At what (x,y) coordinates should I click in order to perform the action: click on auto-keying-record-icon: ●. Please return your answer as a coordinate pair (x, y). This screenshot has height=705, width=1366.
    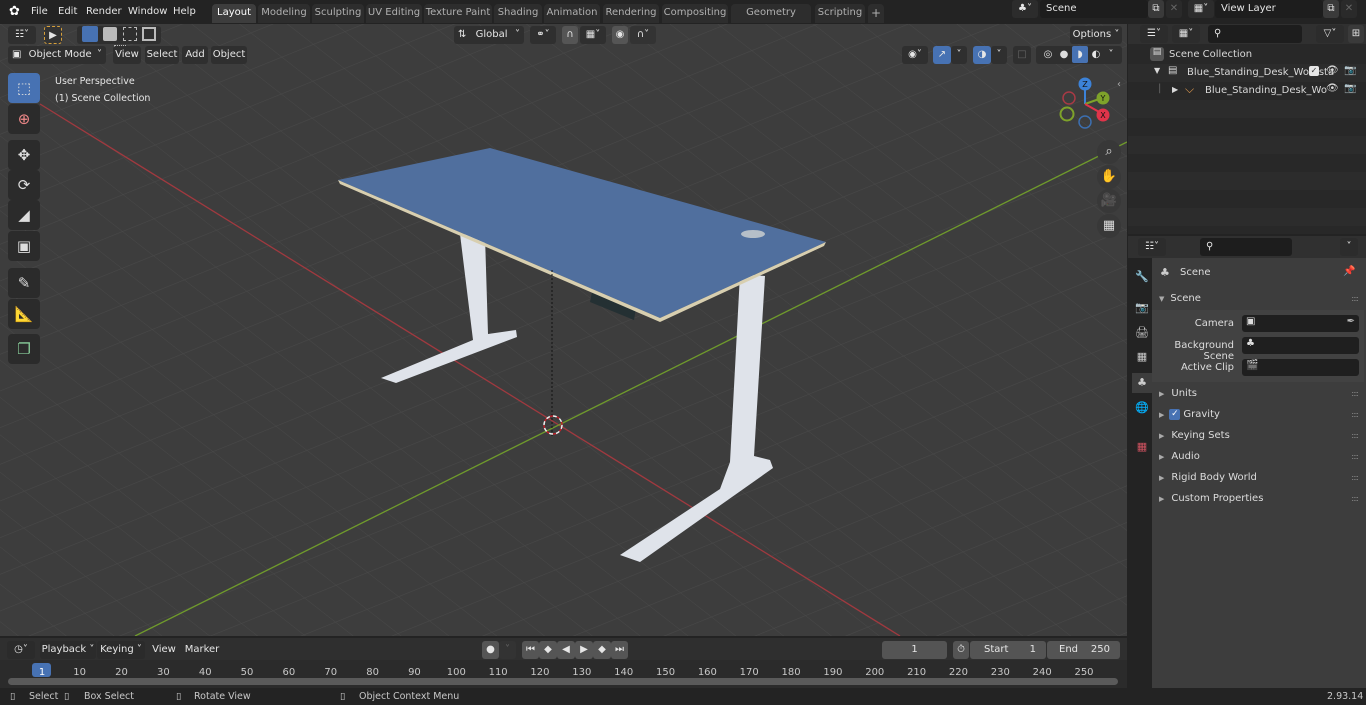
    Looking at the image, I should click on (490, 650).